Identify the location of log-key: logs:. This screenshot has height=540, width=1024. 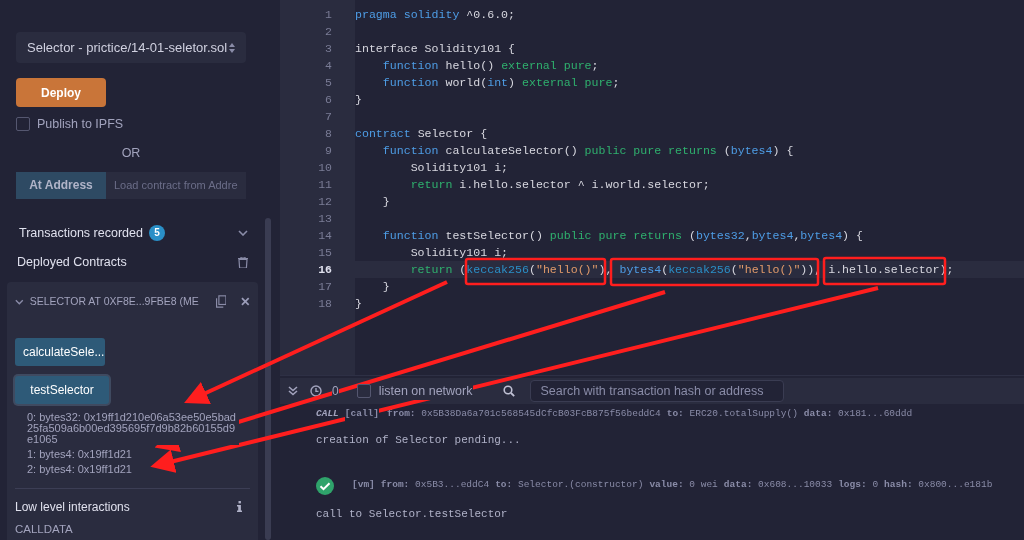
(852, 485).